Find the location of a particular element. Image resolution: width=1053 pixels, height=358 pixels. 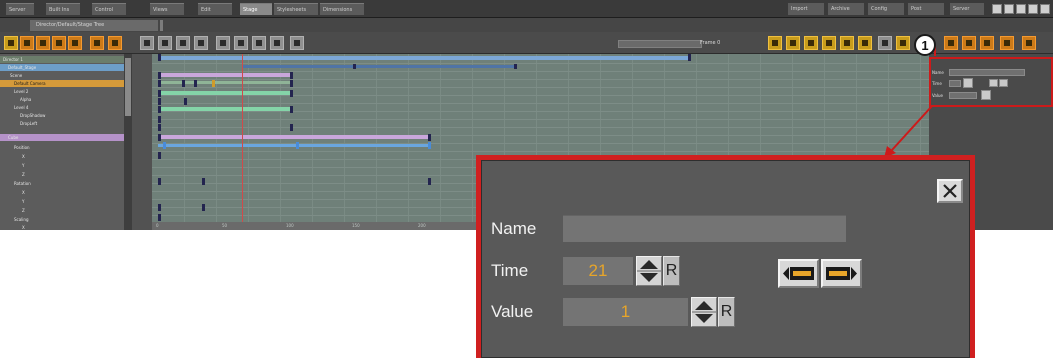

goto-end-icon is located at coordinates (885, 43).